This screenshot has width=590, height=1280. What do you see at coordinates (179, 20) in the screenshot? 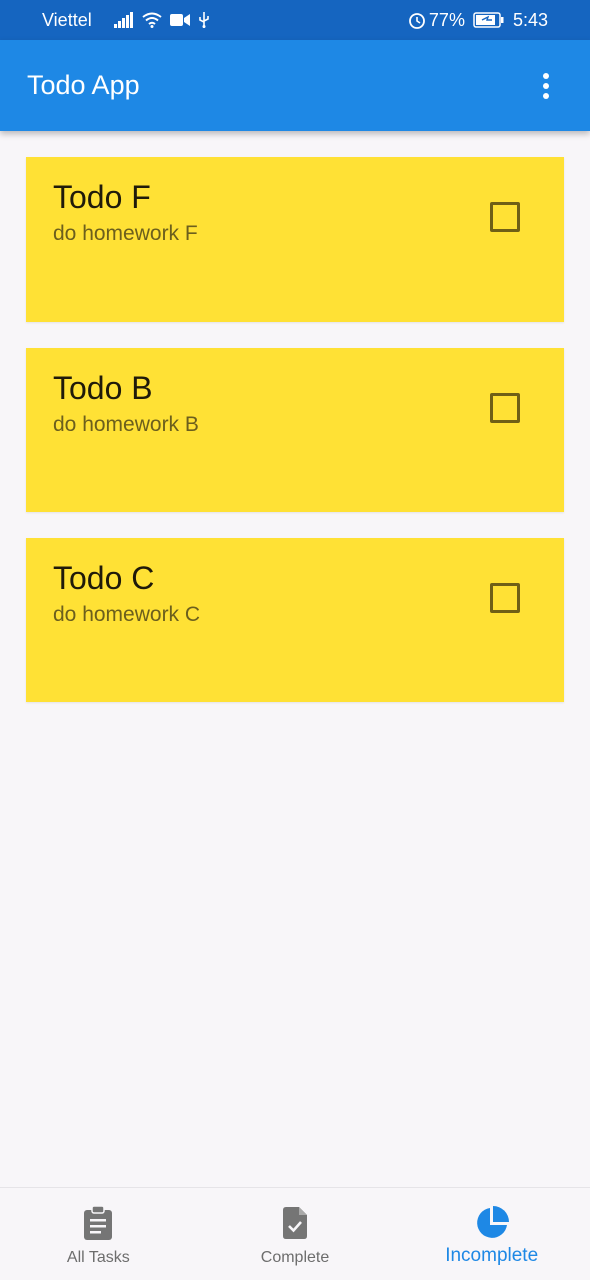
I see `video-call-icon` at bounding box center [179, 20].